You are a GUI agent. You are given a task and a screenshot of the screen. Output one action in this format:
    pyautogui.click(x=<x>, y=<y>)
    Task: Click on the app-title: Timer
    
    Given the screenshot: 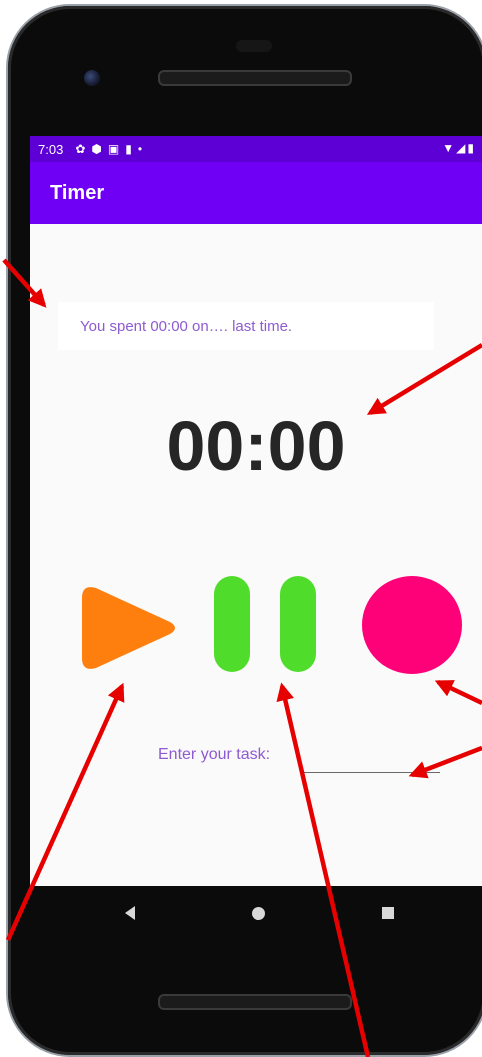 What is the action you would take?
    pyautogui.click(x=77, y=193)
    